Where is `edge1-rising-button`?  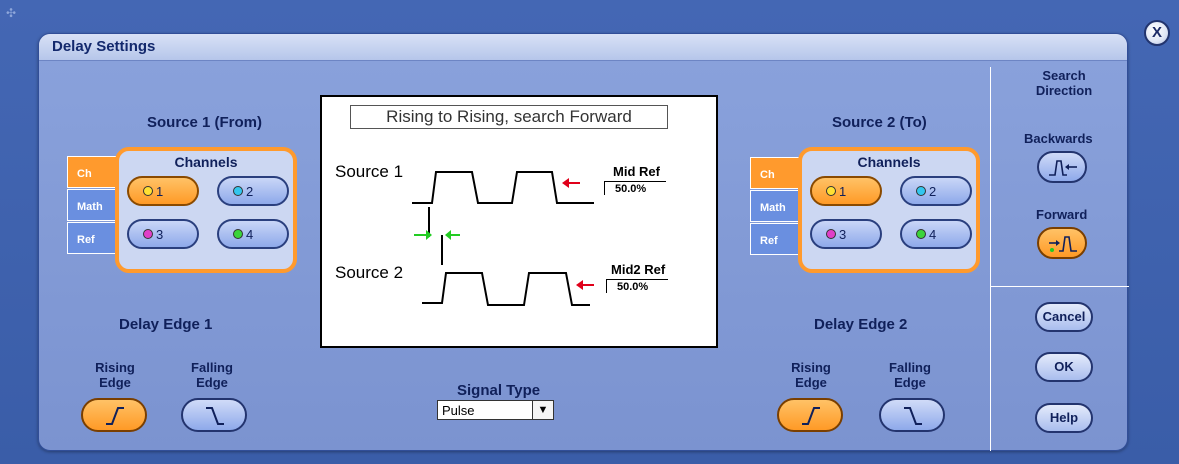 edge1-rising-button is located at coordinates (114, 415).